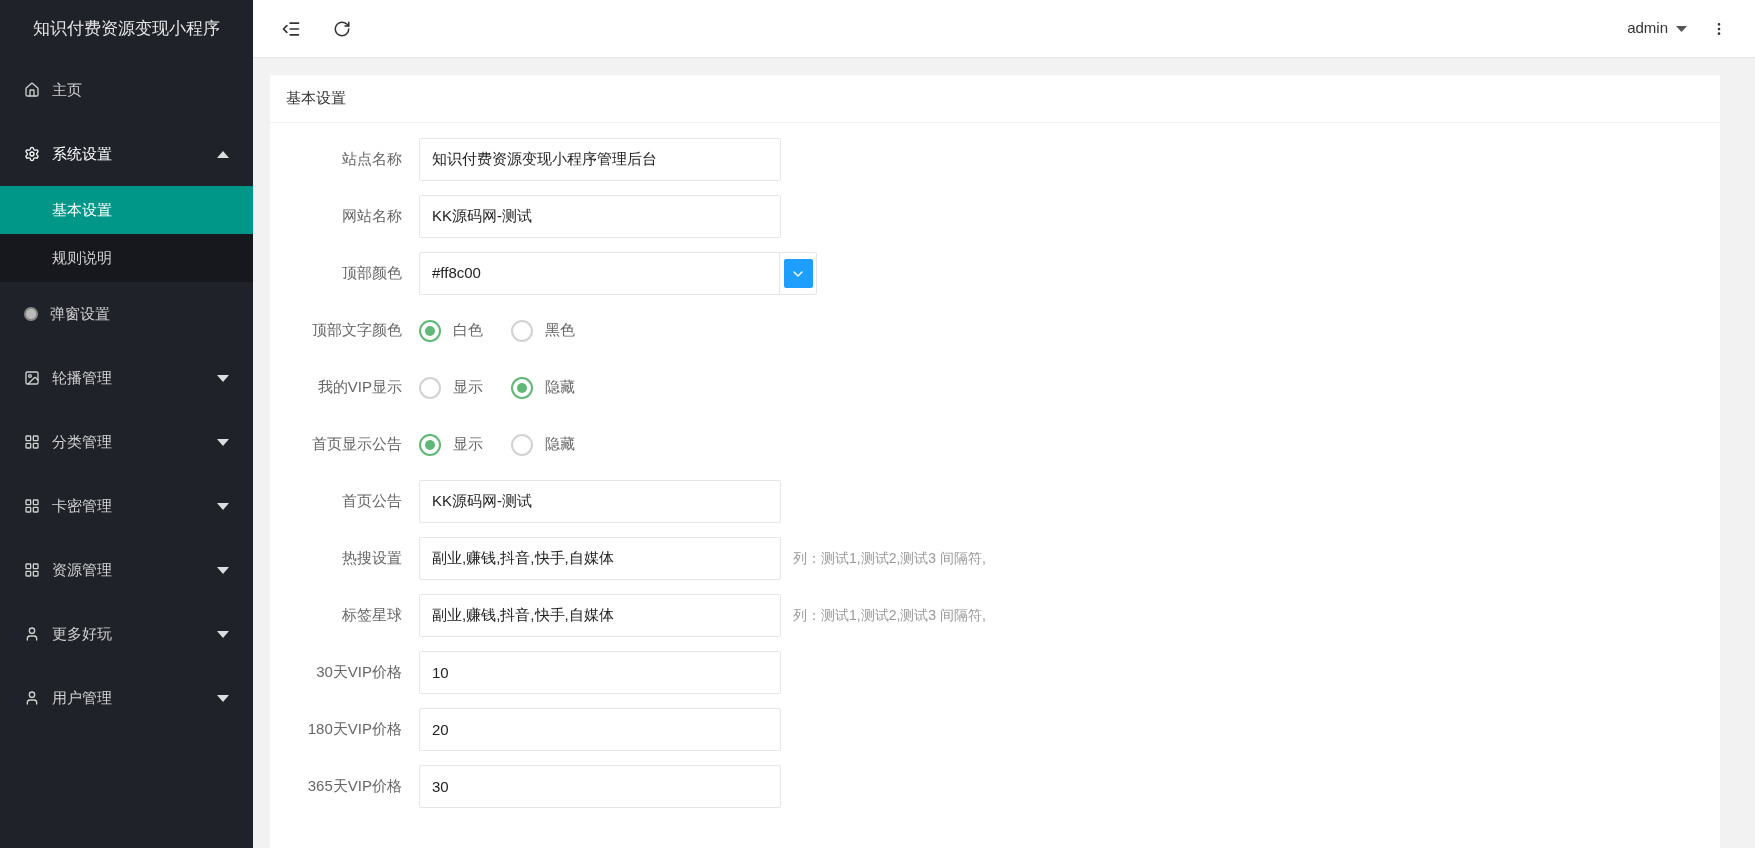  What do you see at coordinates (600, 786) in the screenshot?
I see `text-field: 30` at bounding box center [600, 786].